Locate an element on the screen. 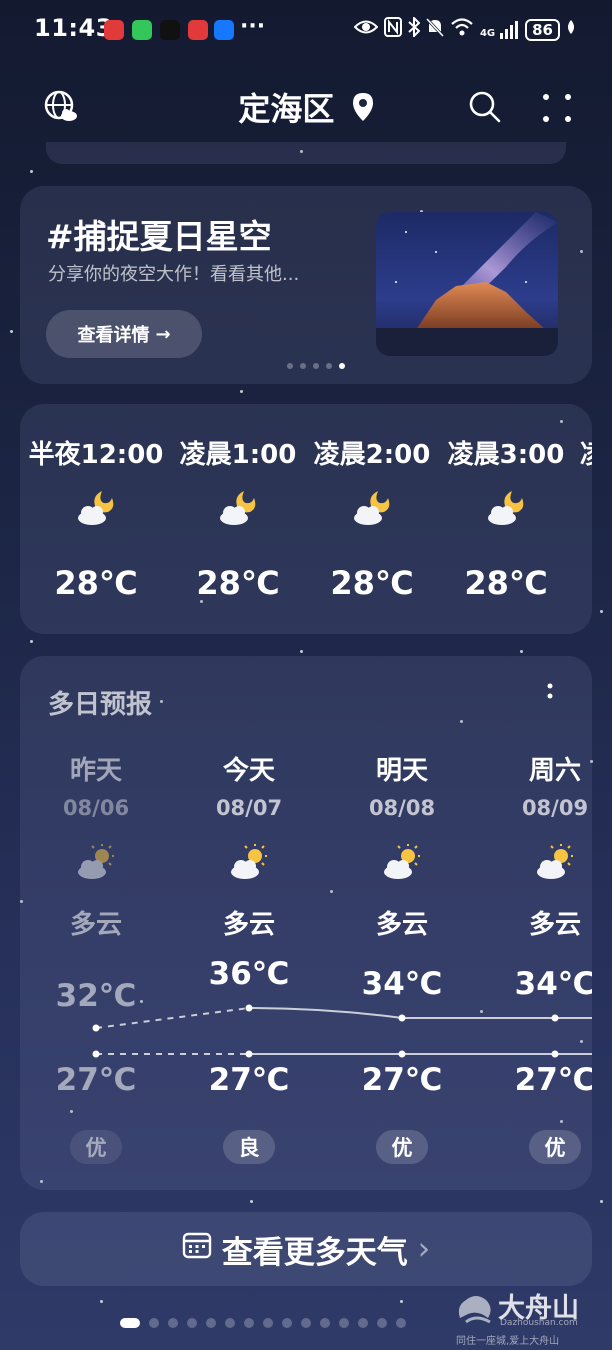 The height and width of the screenshot is (1350, 612). arrow-right-icon: → is located at coordinates (163, 334).